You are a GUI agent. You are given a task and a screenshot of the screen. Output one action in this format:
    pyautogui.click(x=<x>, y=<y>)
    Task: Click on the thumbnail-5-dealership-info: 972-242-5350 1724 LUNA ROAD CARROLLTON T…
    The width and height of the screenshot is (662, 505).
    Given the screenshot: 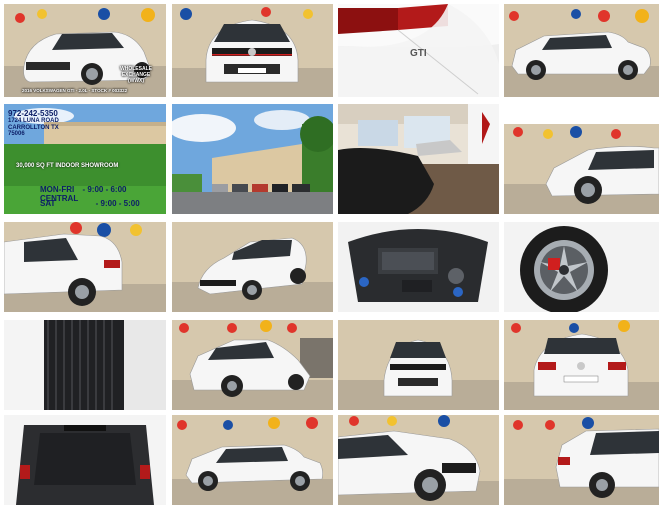 What is the action you would take?
    pyautogui.click(x=85, y=159)
    